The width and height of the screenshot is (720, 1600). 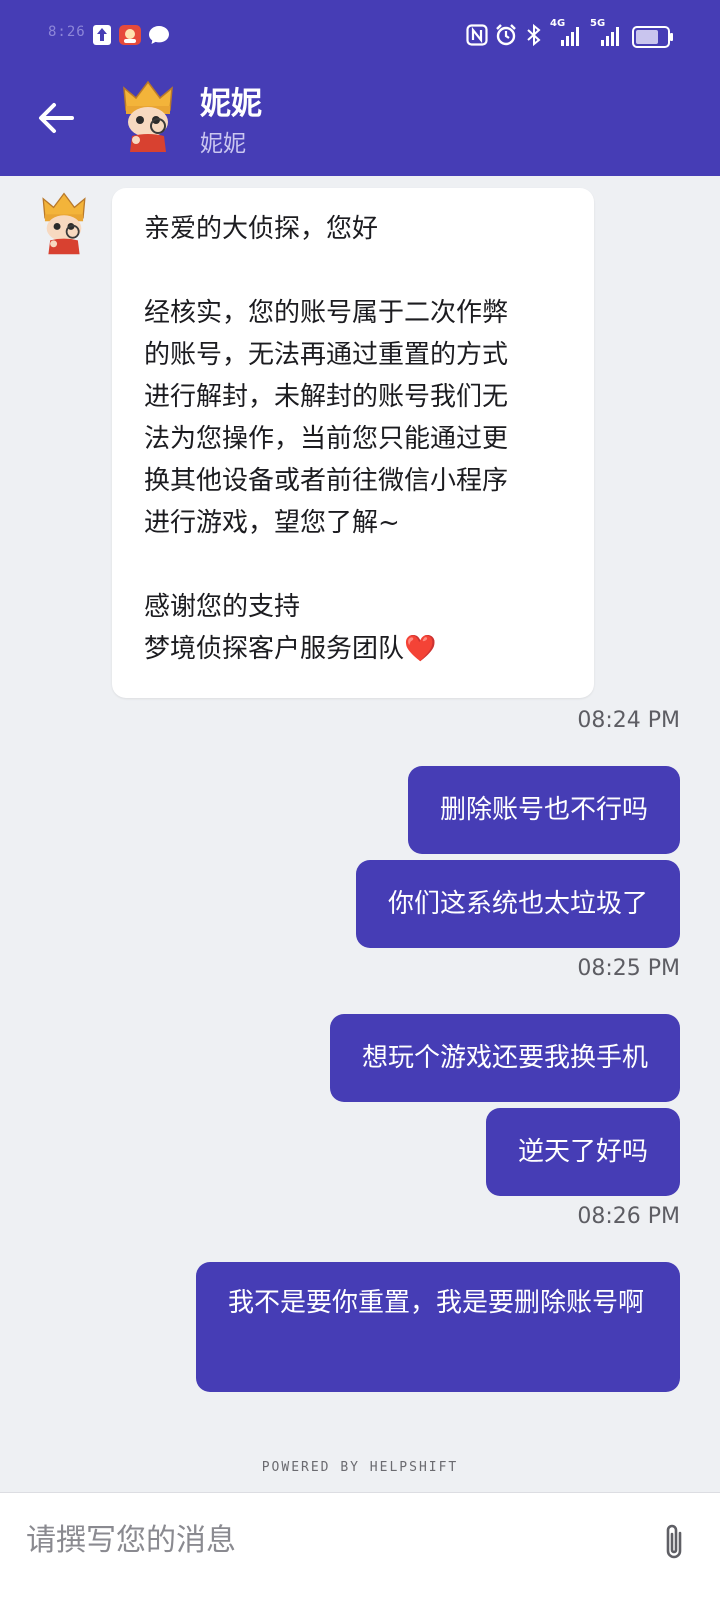 I want to click on status-bar: 8:26 4G 5G, so click(x=360, y=36).